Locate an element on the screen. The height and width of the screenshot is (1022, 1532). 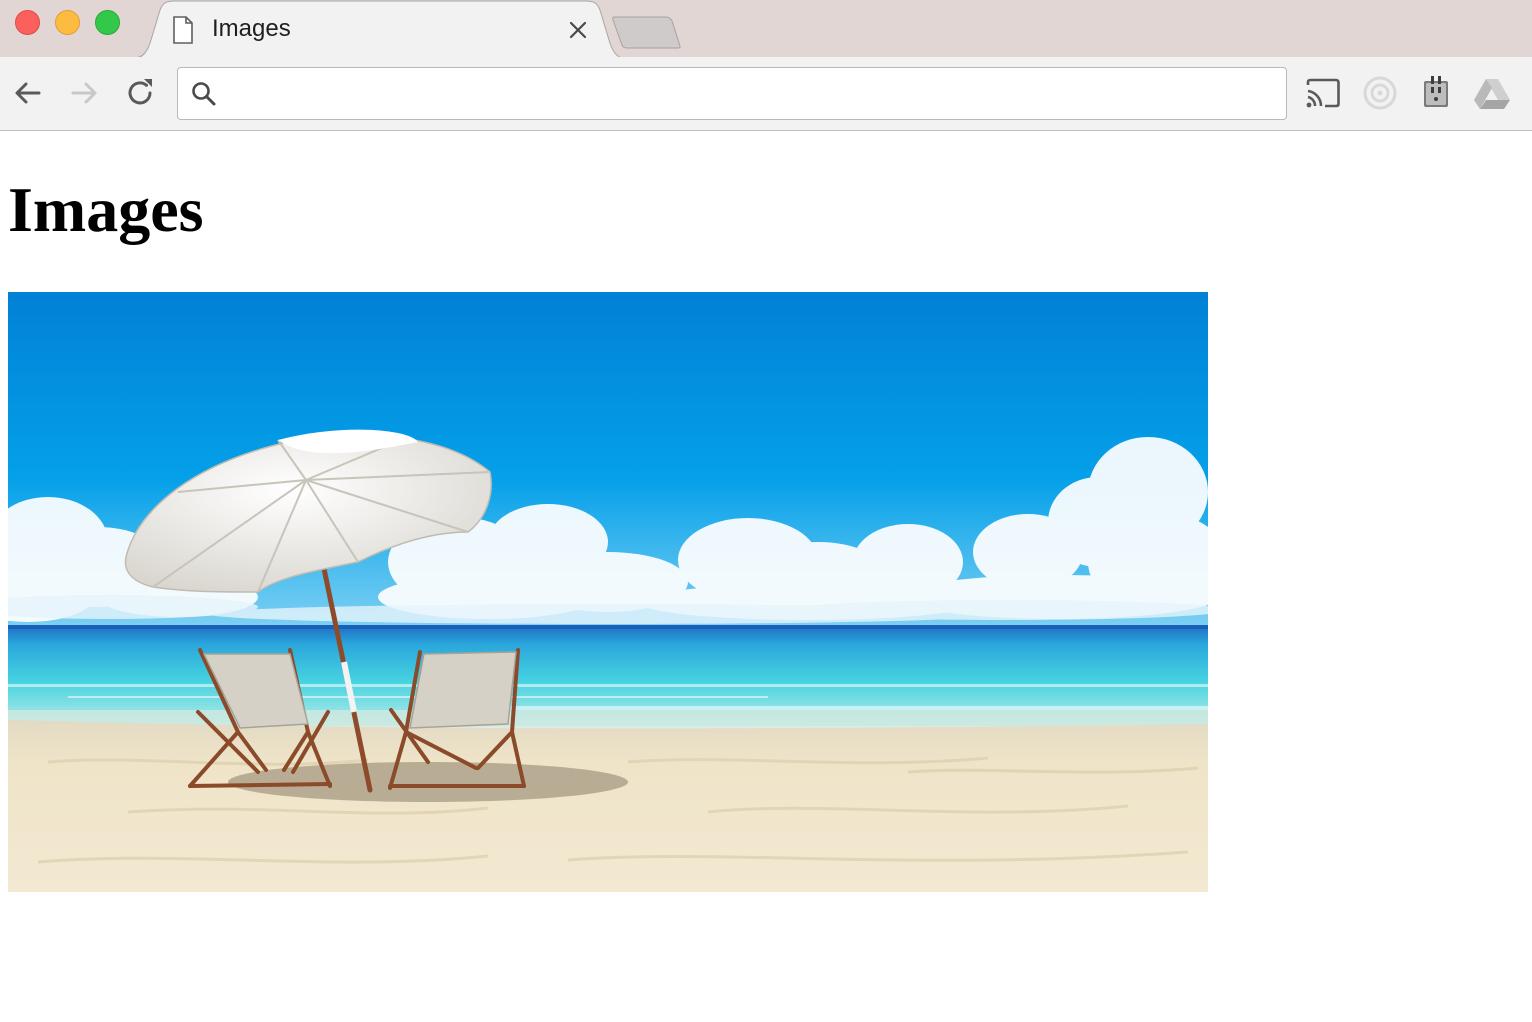
plug-extension-icon is located at coordinates (1436, 93).